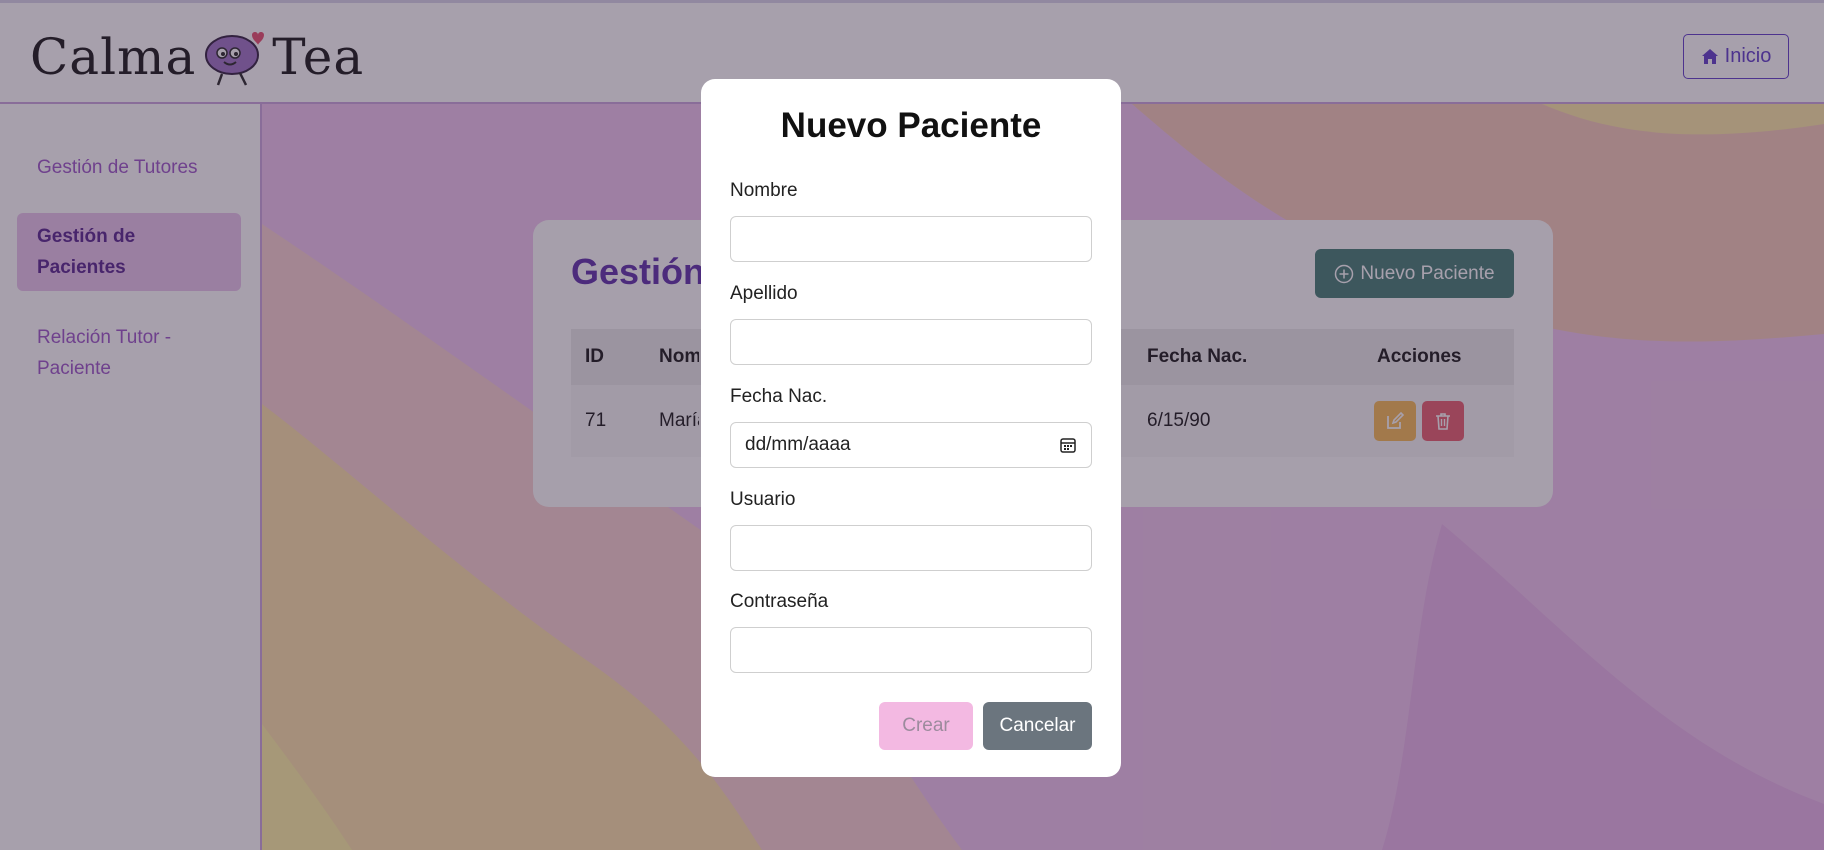 The height and width of the screenshot is (850, 1824). I want to click on create-button: Crear, so click(926, 726).